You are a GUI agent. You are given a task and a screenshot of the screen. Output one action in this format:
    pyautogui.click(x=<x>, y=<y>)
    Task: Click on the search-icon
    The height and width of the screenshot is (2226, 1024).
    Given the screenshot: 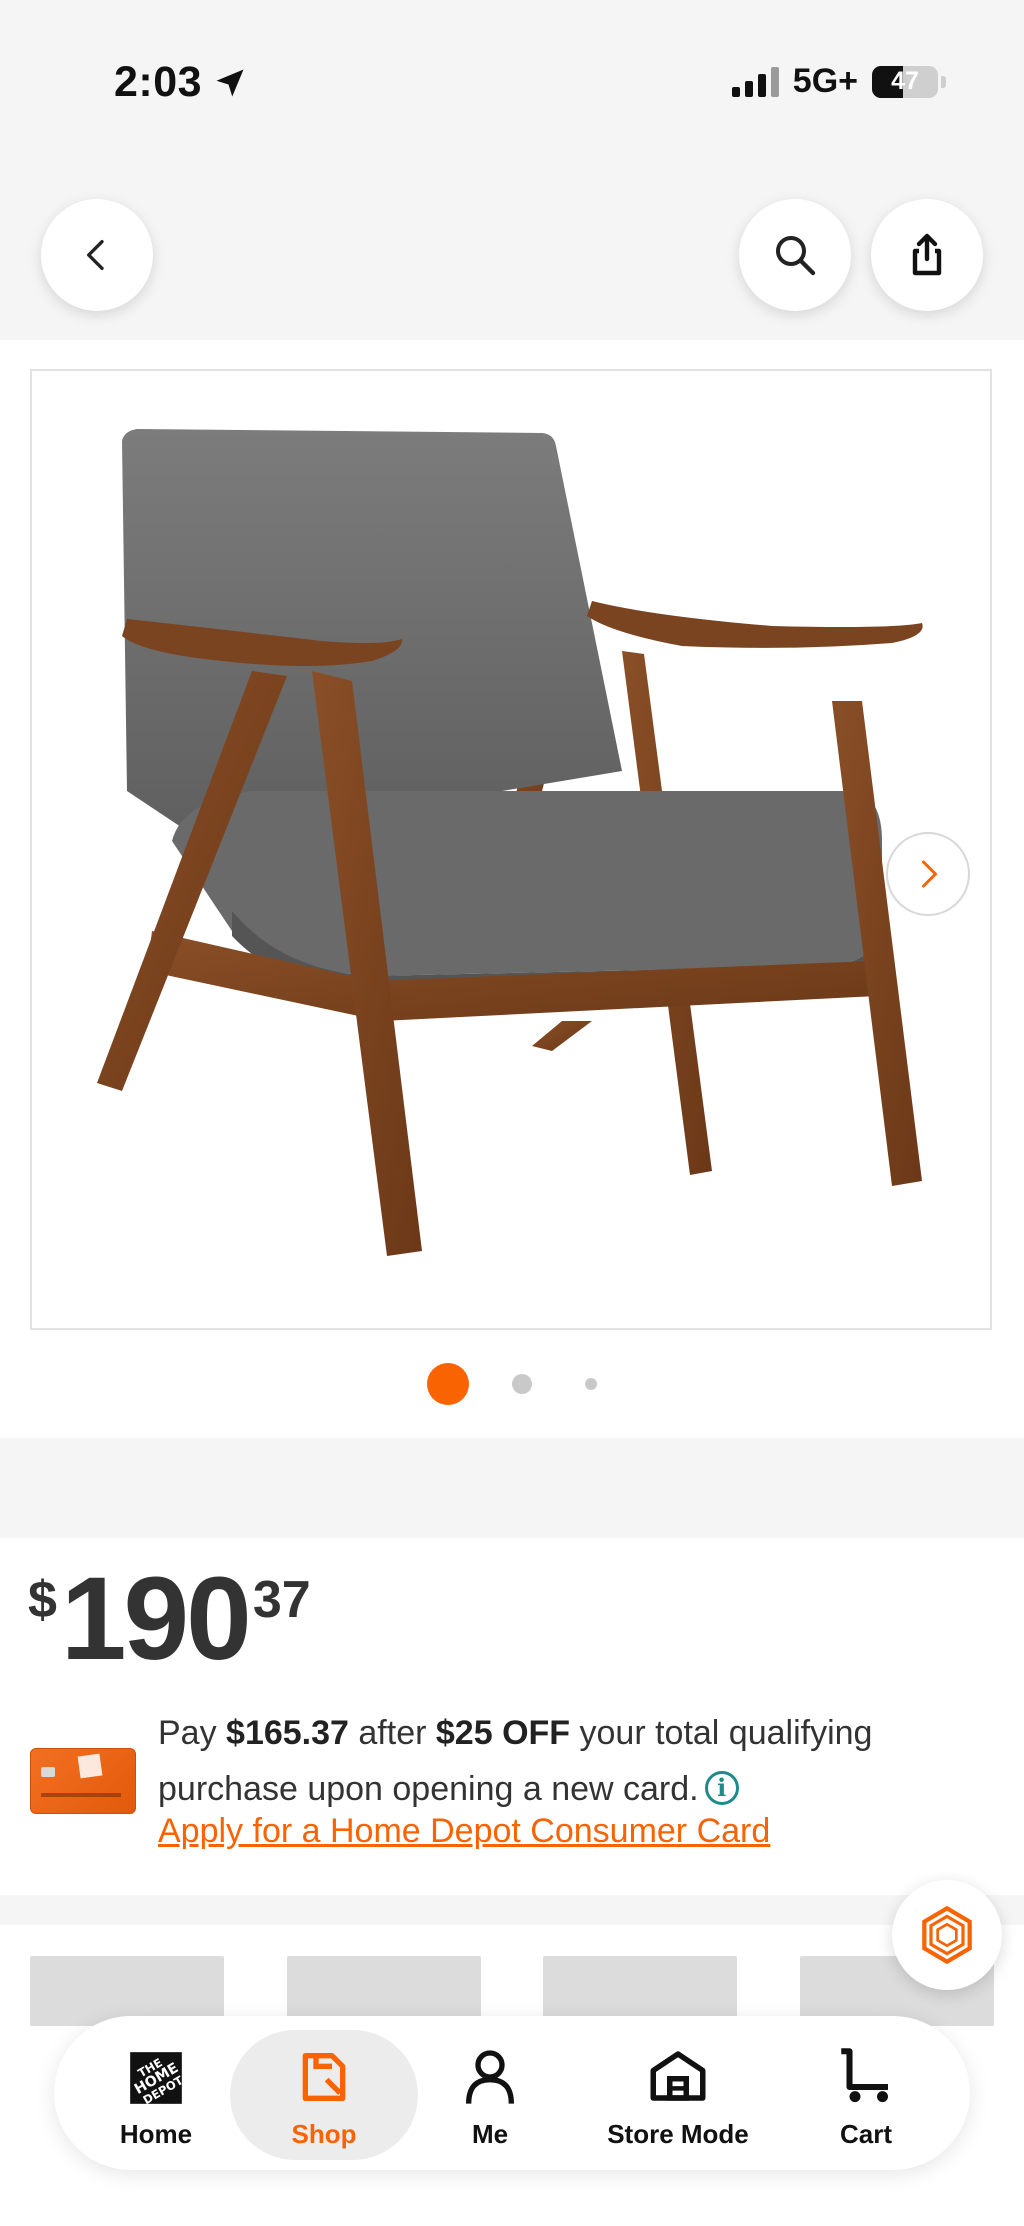 What is the action you would take?
    pyautogui.click(x=796, y=256)
    